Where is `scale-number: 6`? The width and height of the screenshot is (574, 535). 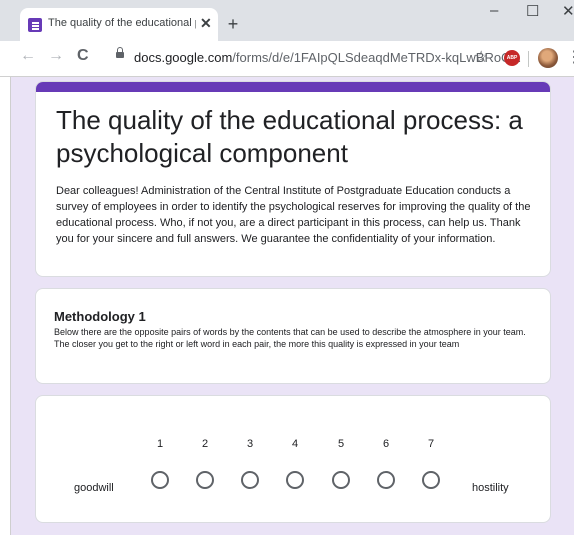
scale-number: 6 is located at coordinates (386, 444).